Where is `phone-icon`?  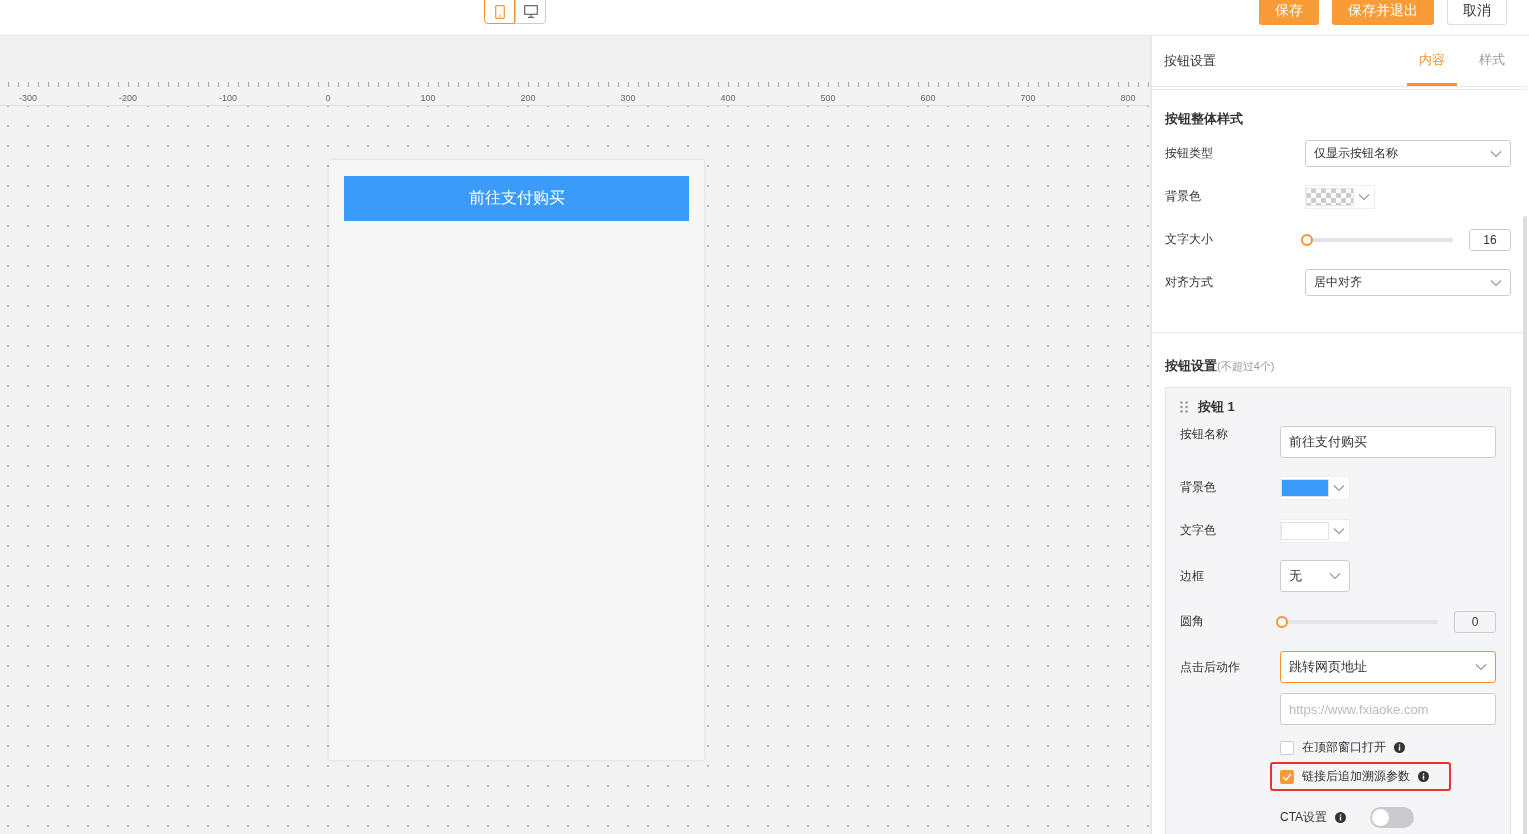 phone-icon is located at coordinates (499, 11).